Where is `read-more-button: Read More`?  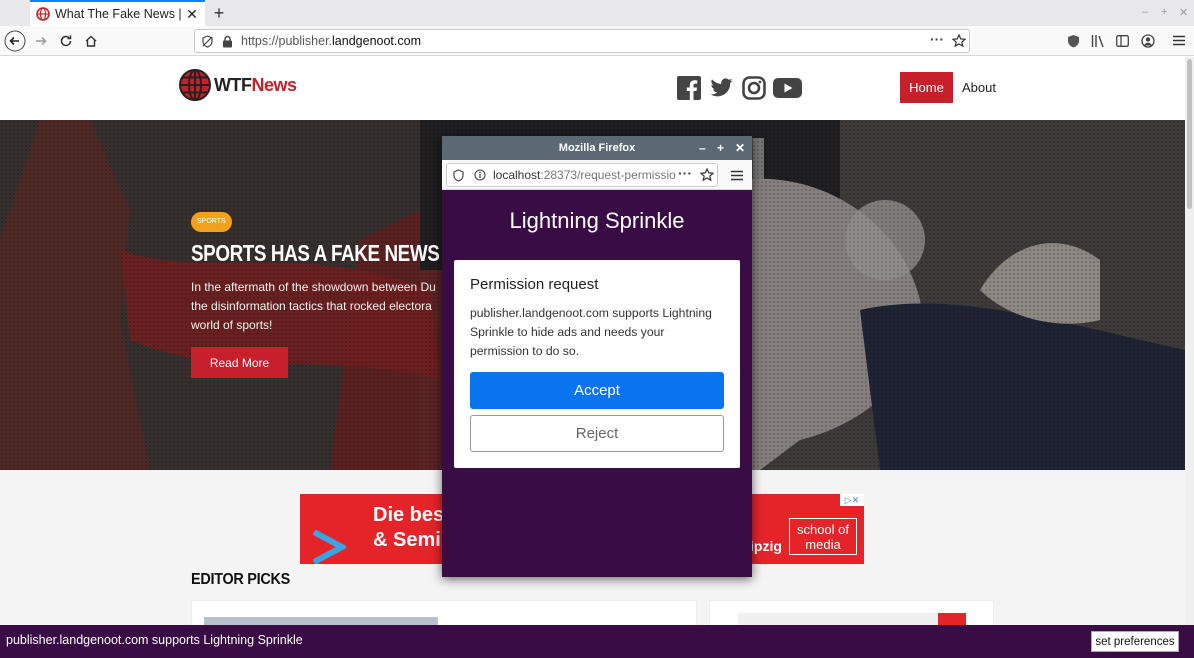
read-more-button: Read More is located at coordinates (239, 362).